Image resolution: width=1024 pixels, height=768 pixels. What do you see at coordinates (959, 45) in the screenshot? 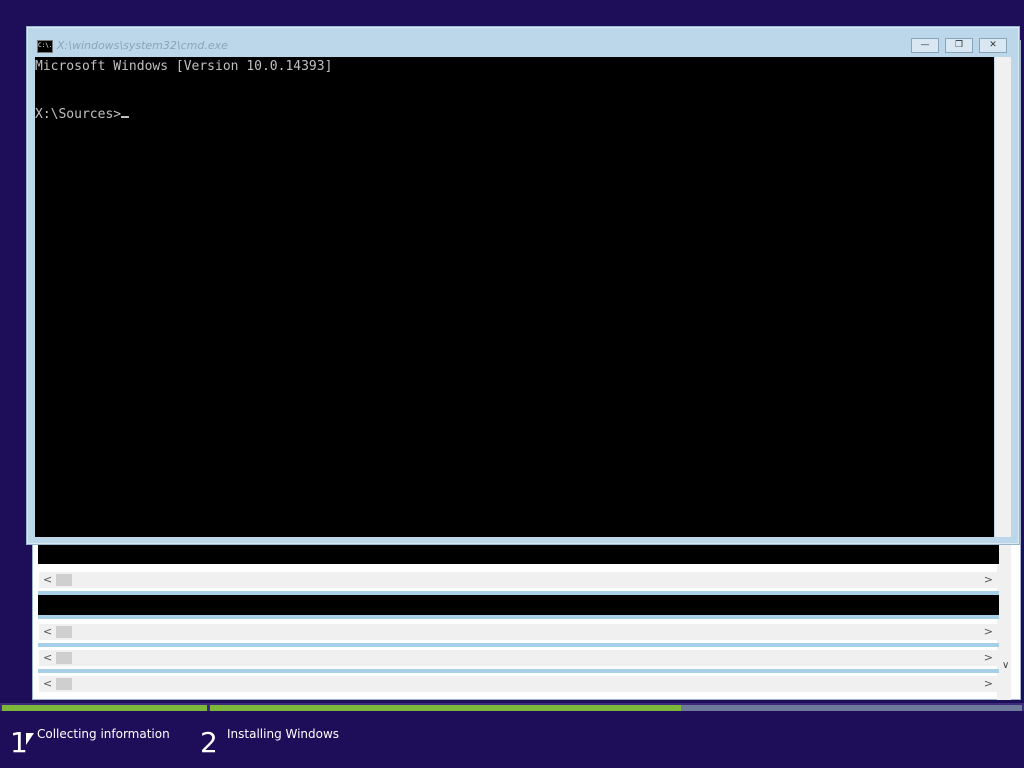
I see `restore-button: ❐` at bounding box center [959, 45].